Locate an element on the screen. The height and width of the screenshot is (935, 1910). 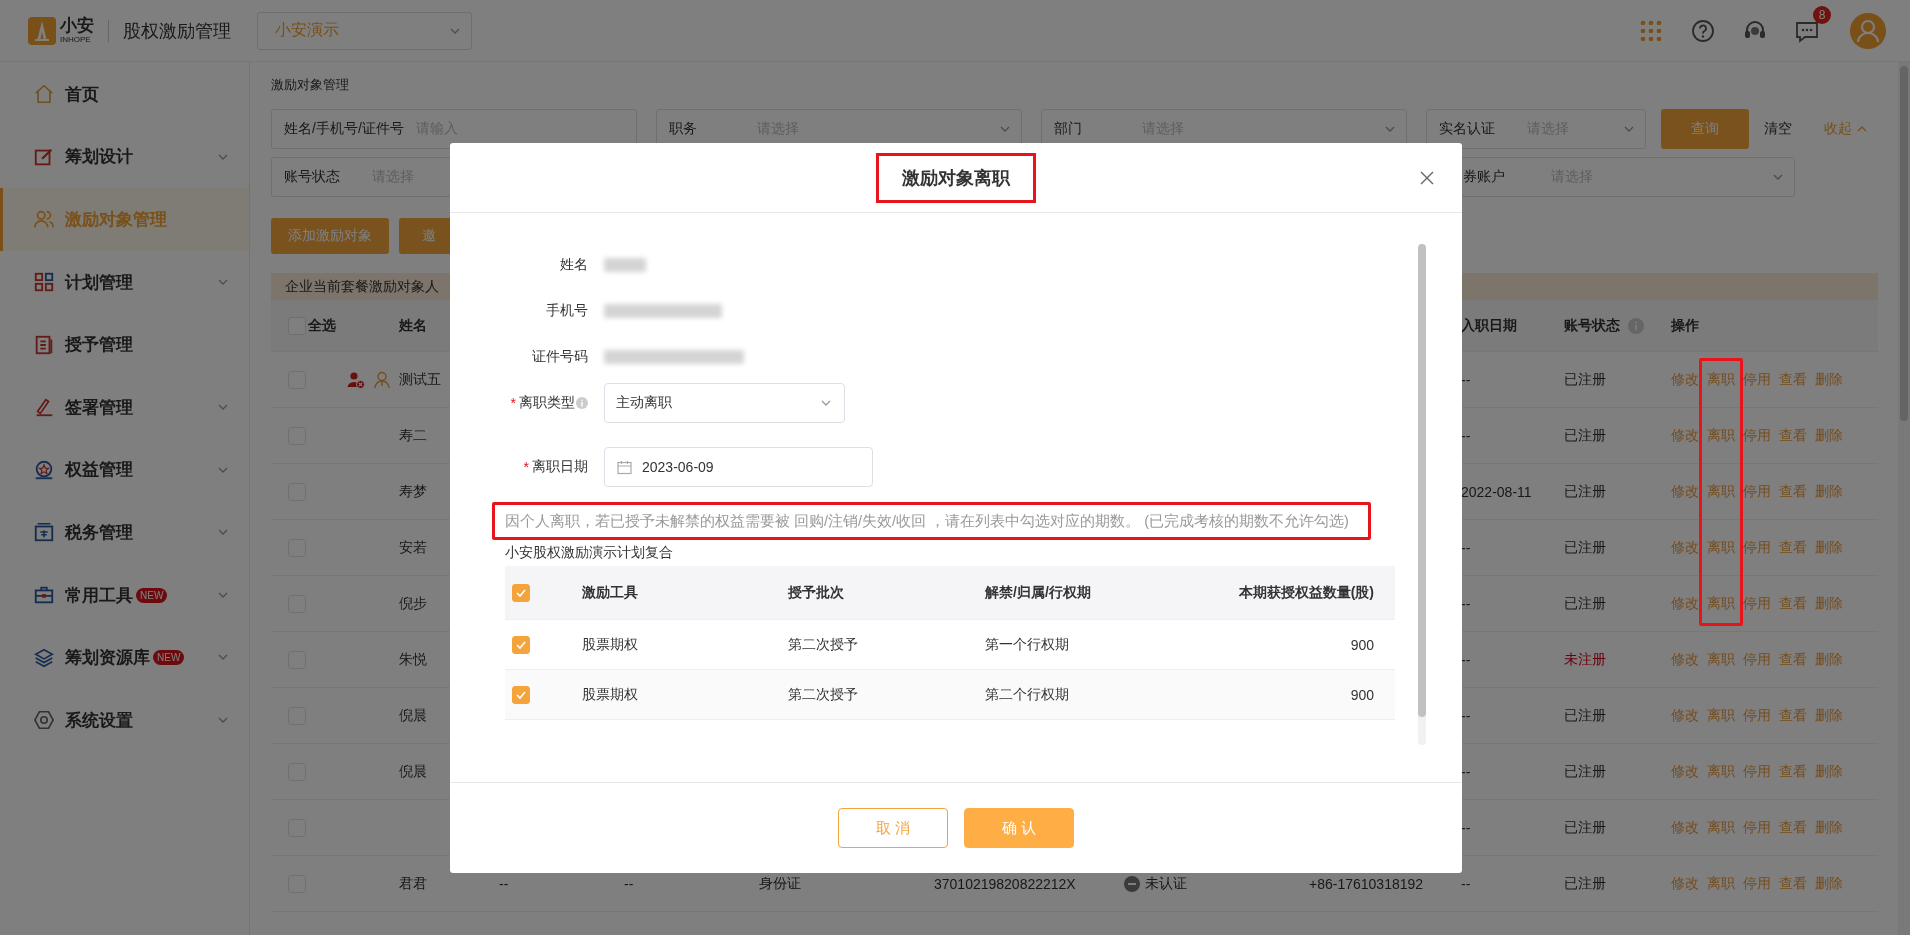
date-field: 2023-06-09 is located at coordinates (738, 467).